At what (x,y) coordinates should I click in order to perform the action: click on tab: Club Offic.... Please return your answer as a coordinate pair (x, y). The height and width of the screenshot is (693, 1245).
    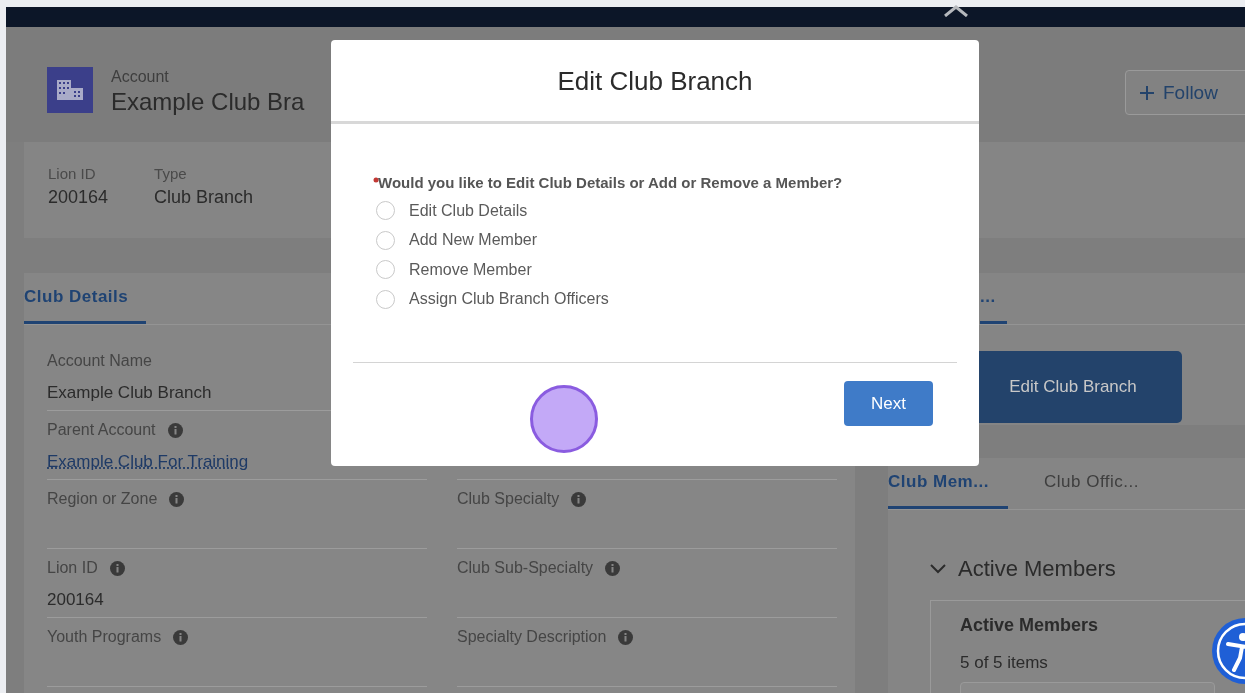
    Looking at the image, I should click on (1091, 483).